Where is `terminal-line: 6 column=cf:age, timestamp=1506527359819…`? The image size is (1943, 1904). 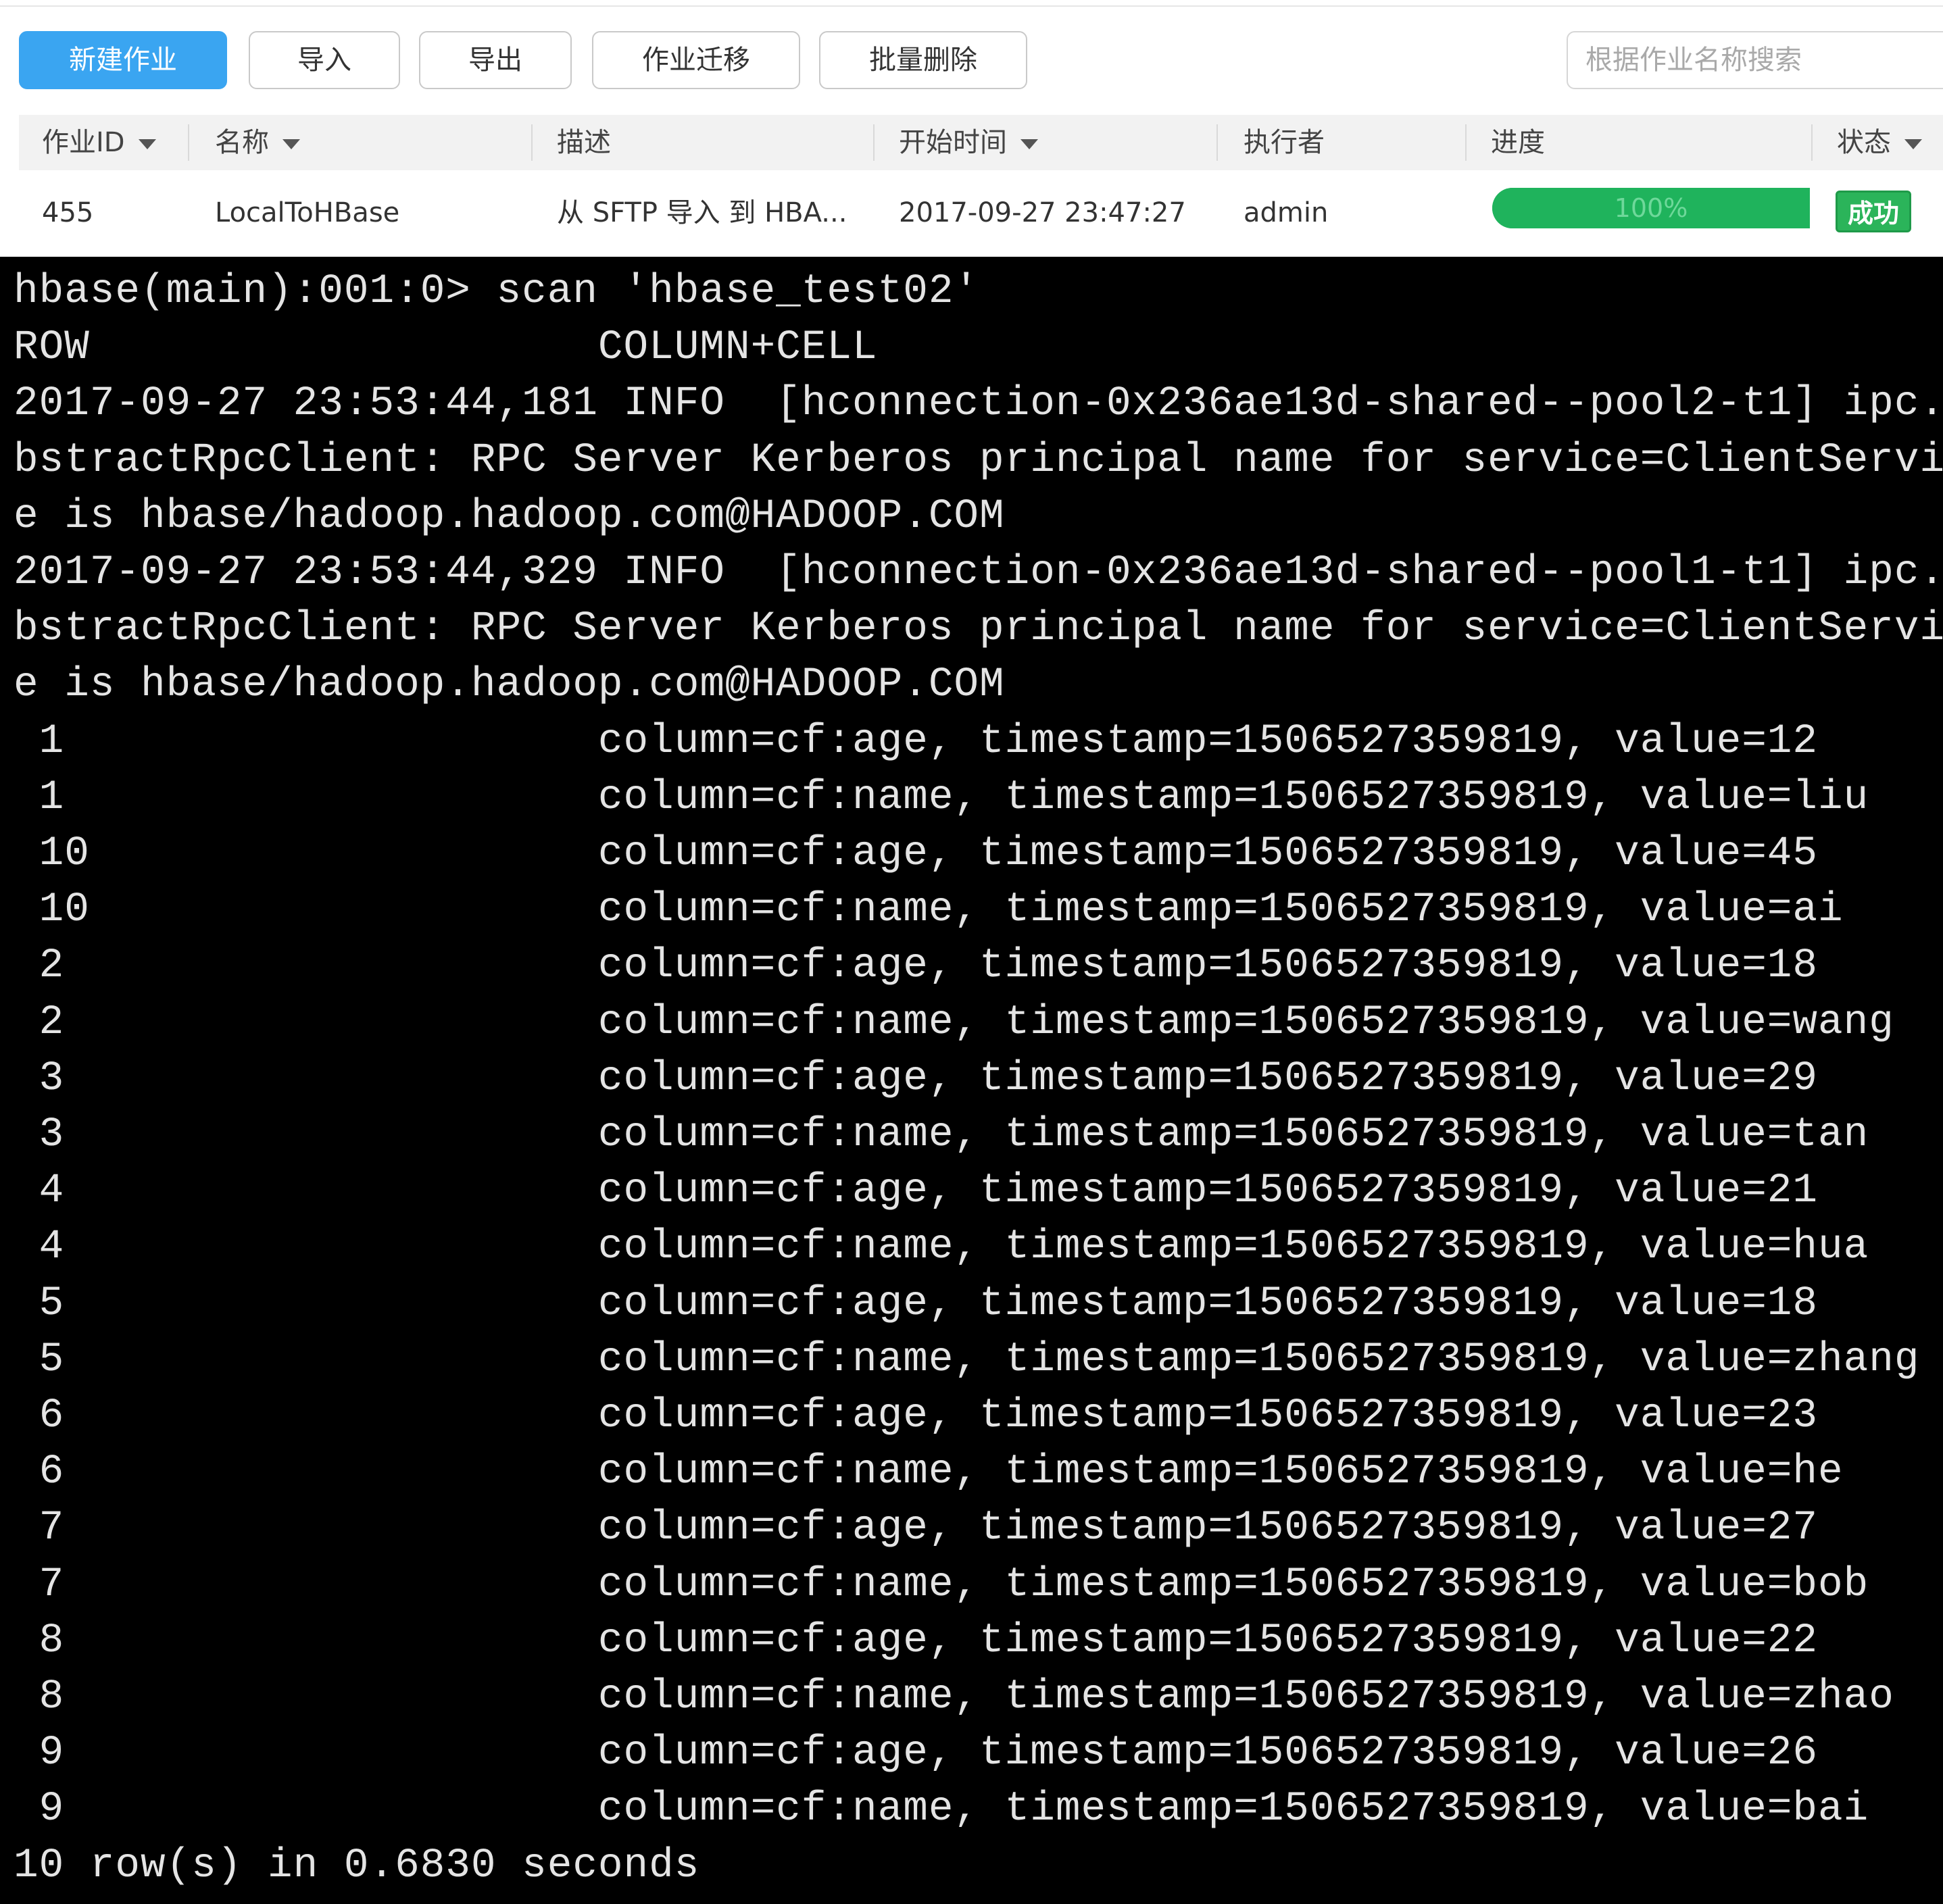
terminal-line: 6 column=cf:age, timestamp=1506527359819… is located at coordinates (916, 1416).